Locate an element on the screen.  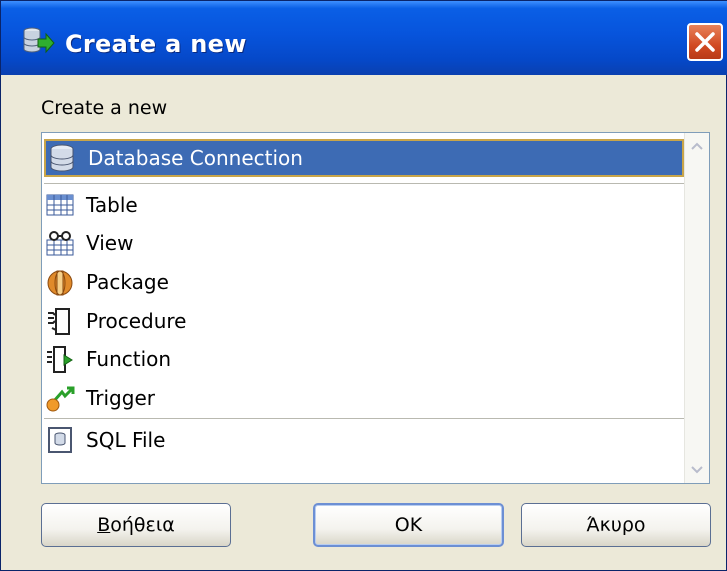
view-icon is located at coordinates (60, 243).